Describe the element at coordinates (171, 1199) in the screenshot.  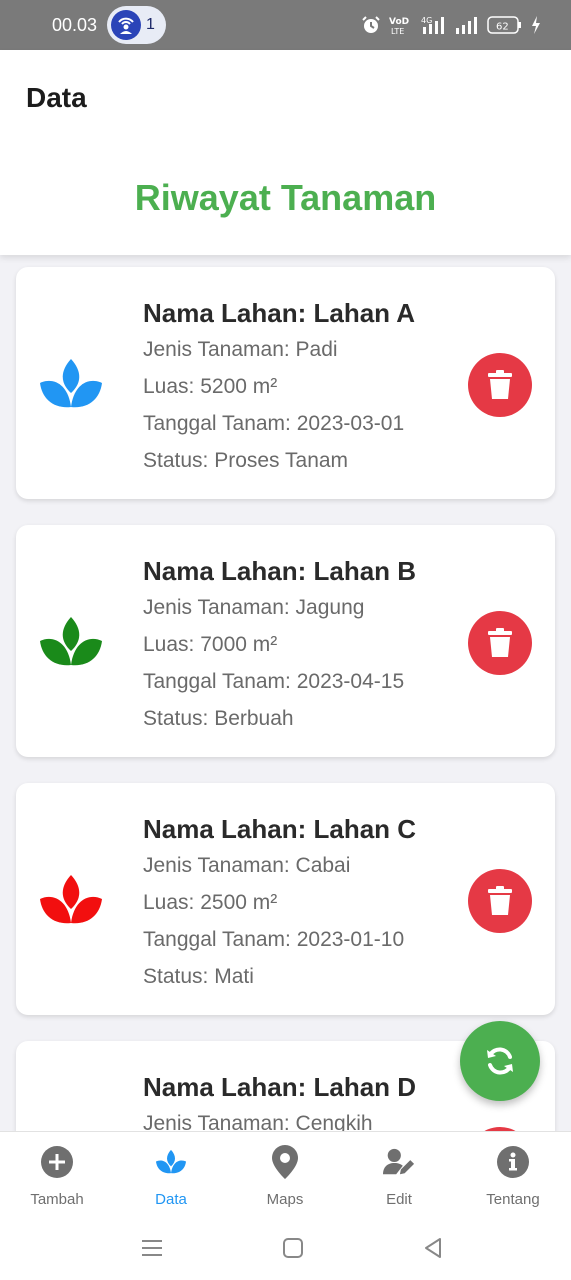
I see `nav-label: Data` at that location.